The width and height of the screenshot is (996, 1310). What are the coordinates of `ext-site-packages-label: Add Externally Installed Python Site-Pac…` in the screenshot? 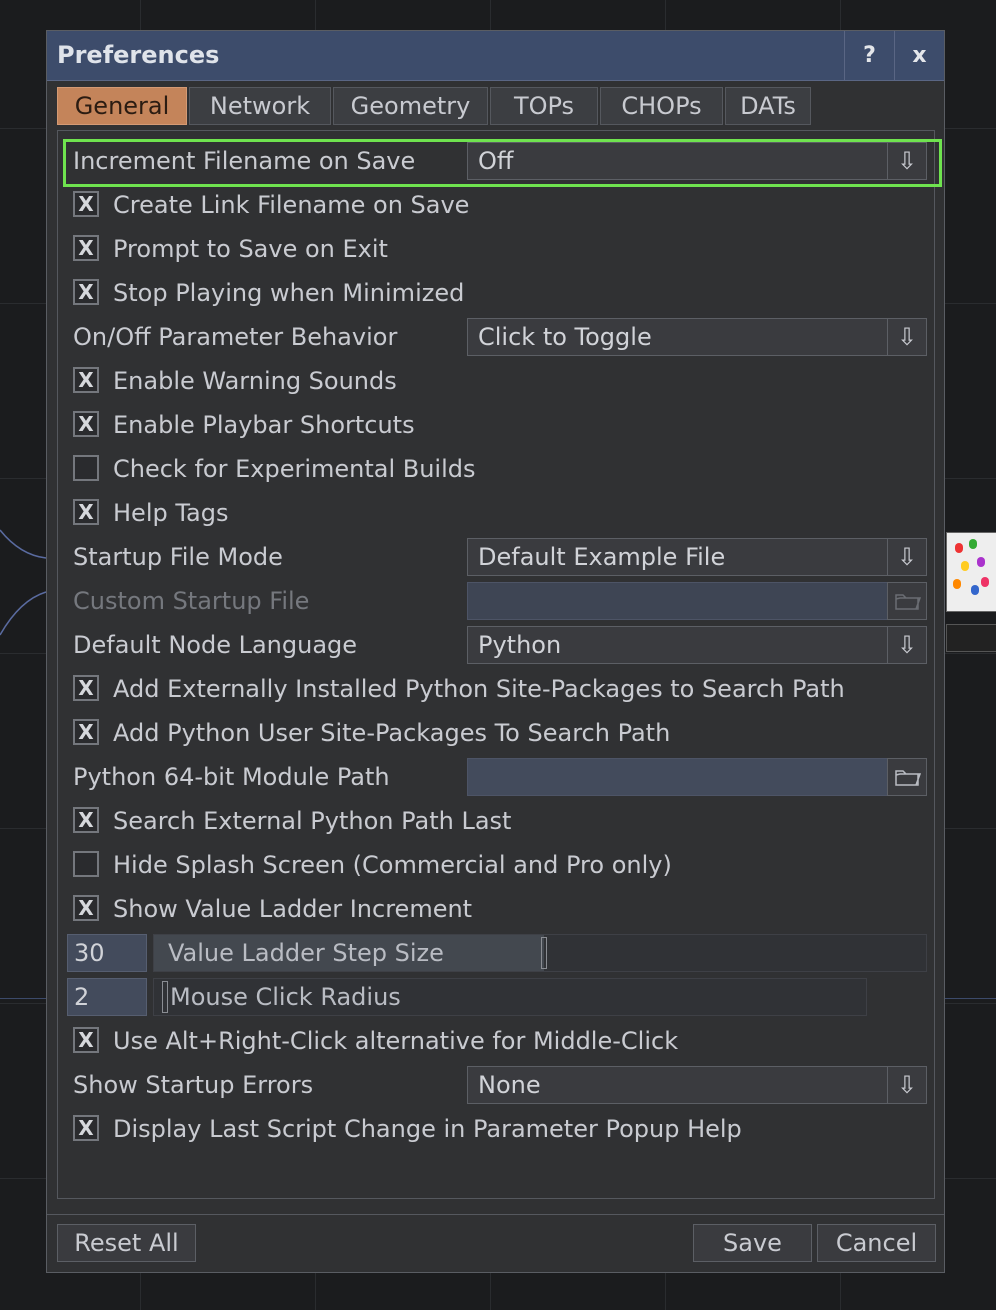 It's located at (479, 689).